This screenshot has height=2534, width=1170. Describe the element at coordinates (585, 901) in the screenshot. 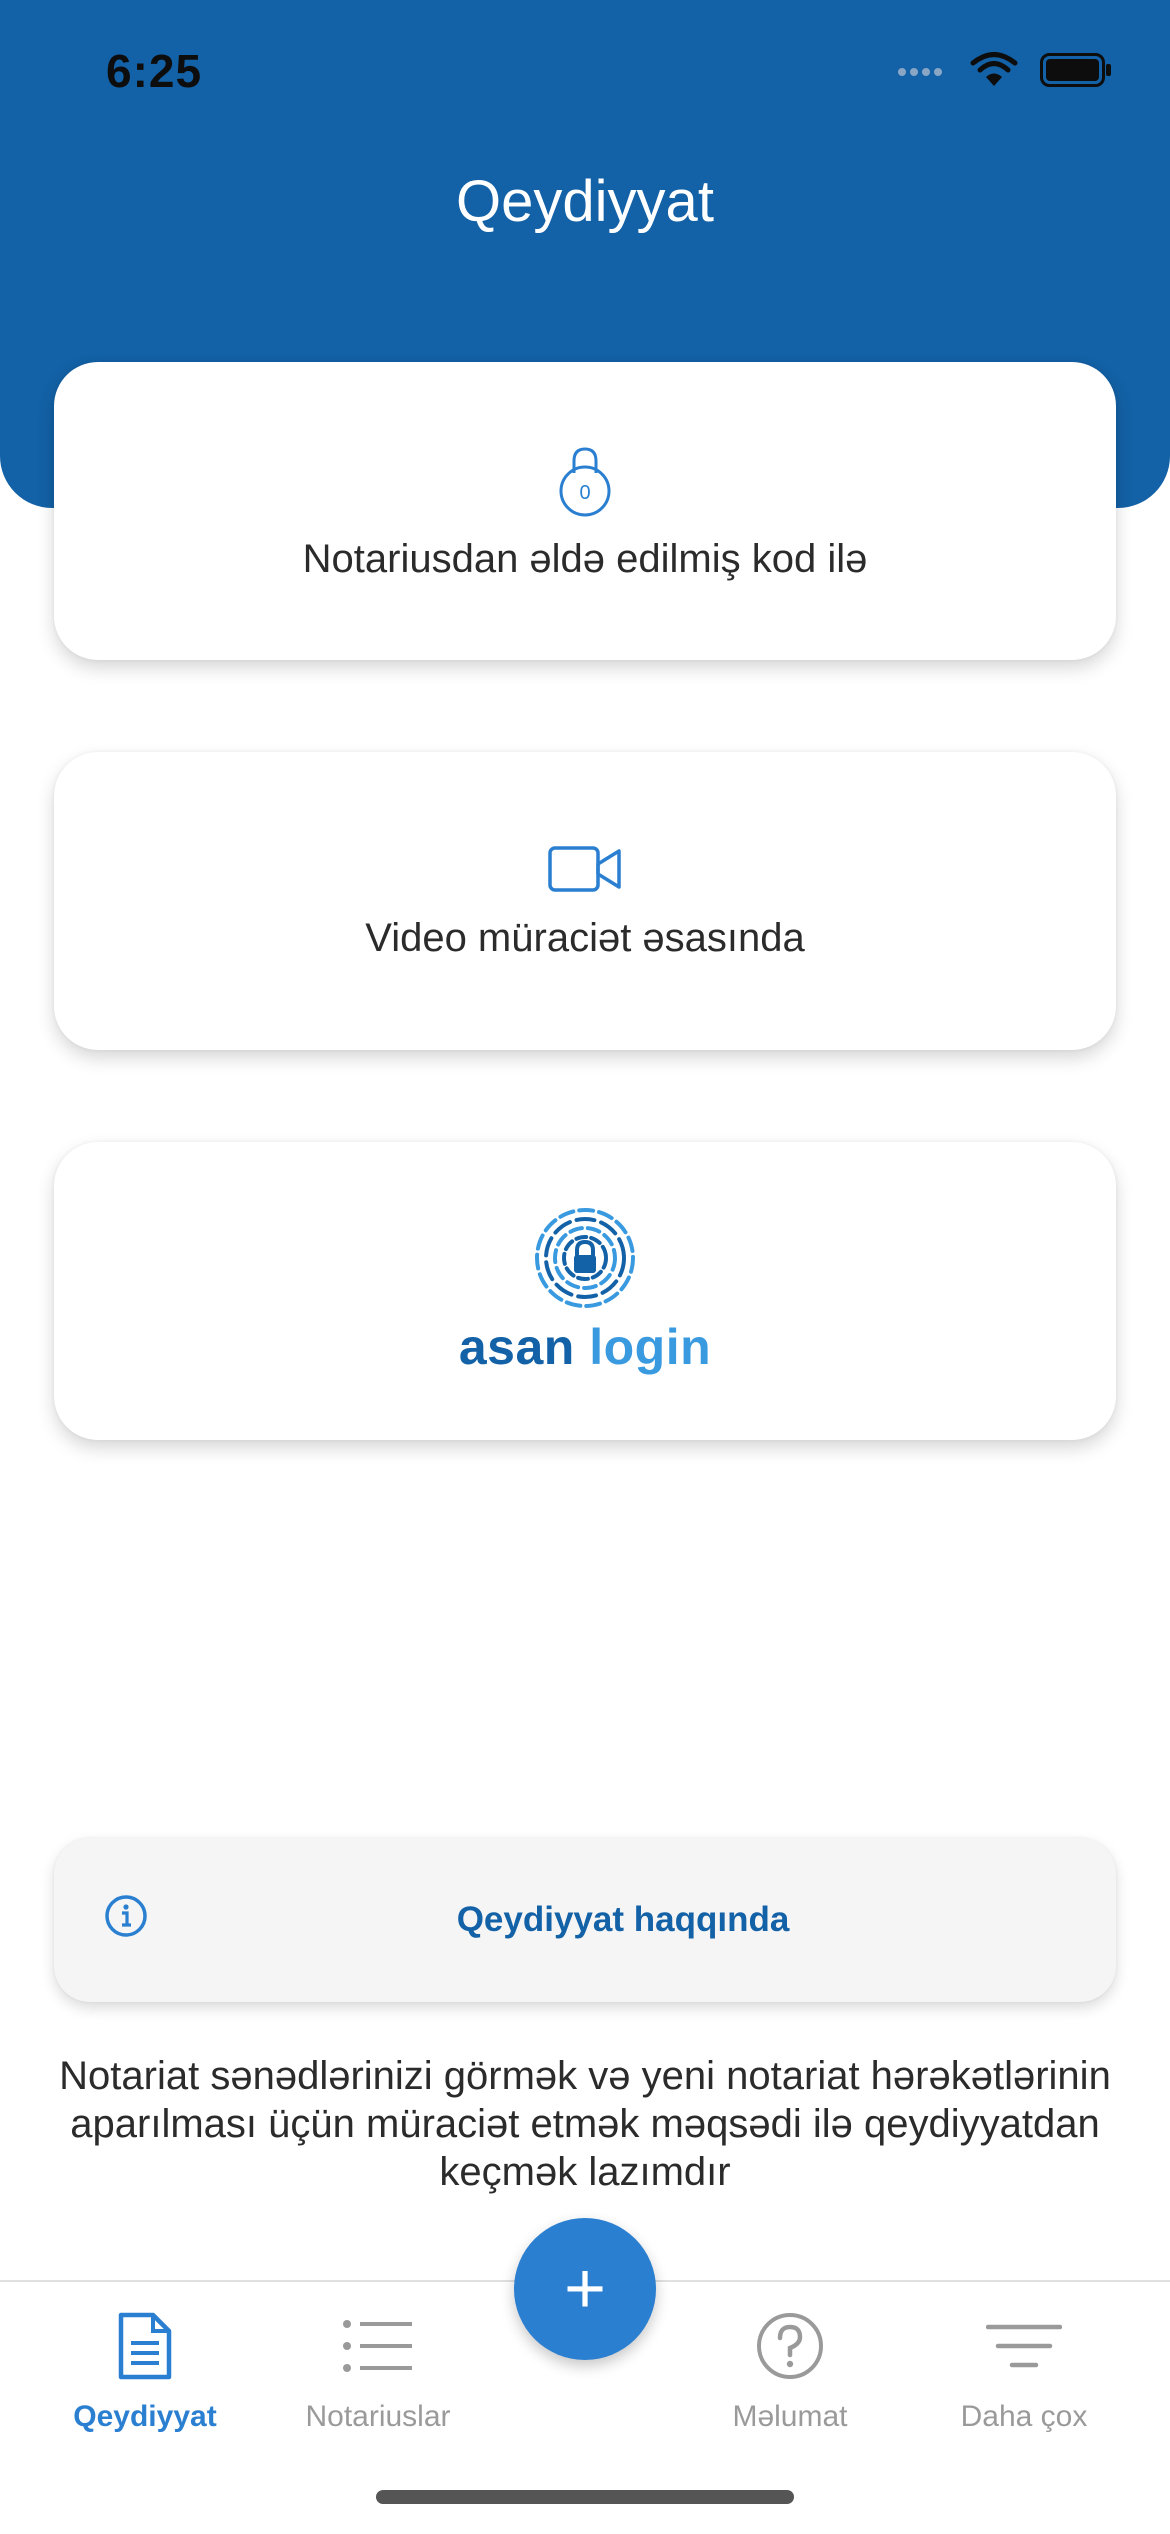

I see `video-registration-card: Video müraciət əsasında` at that location.